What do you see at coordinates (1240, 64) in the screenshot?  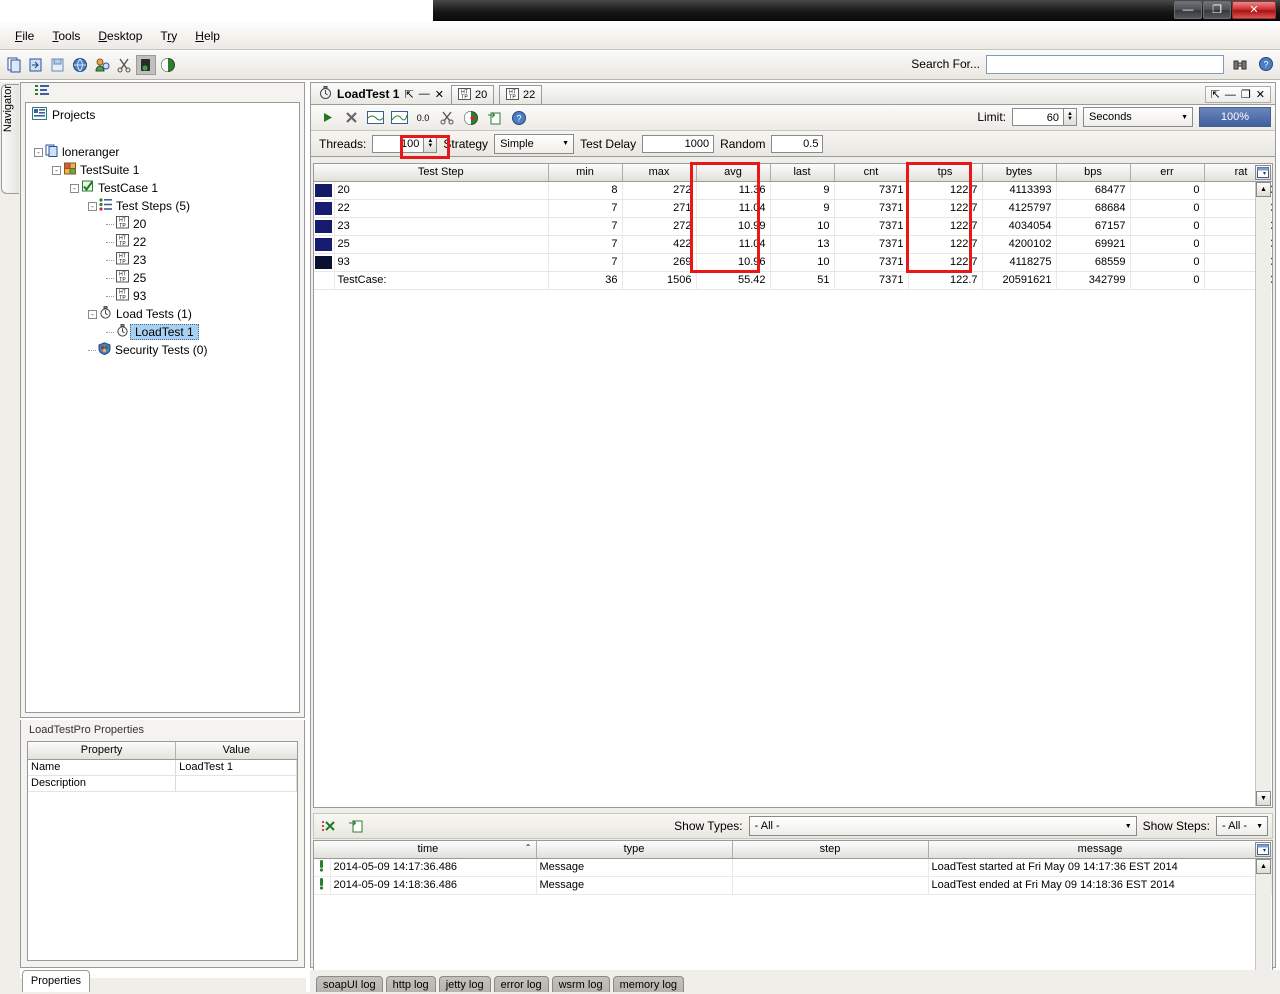 I see `binoculars-icon` at bounding box center [1240, 64].